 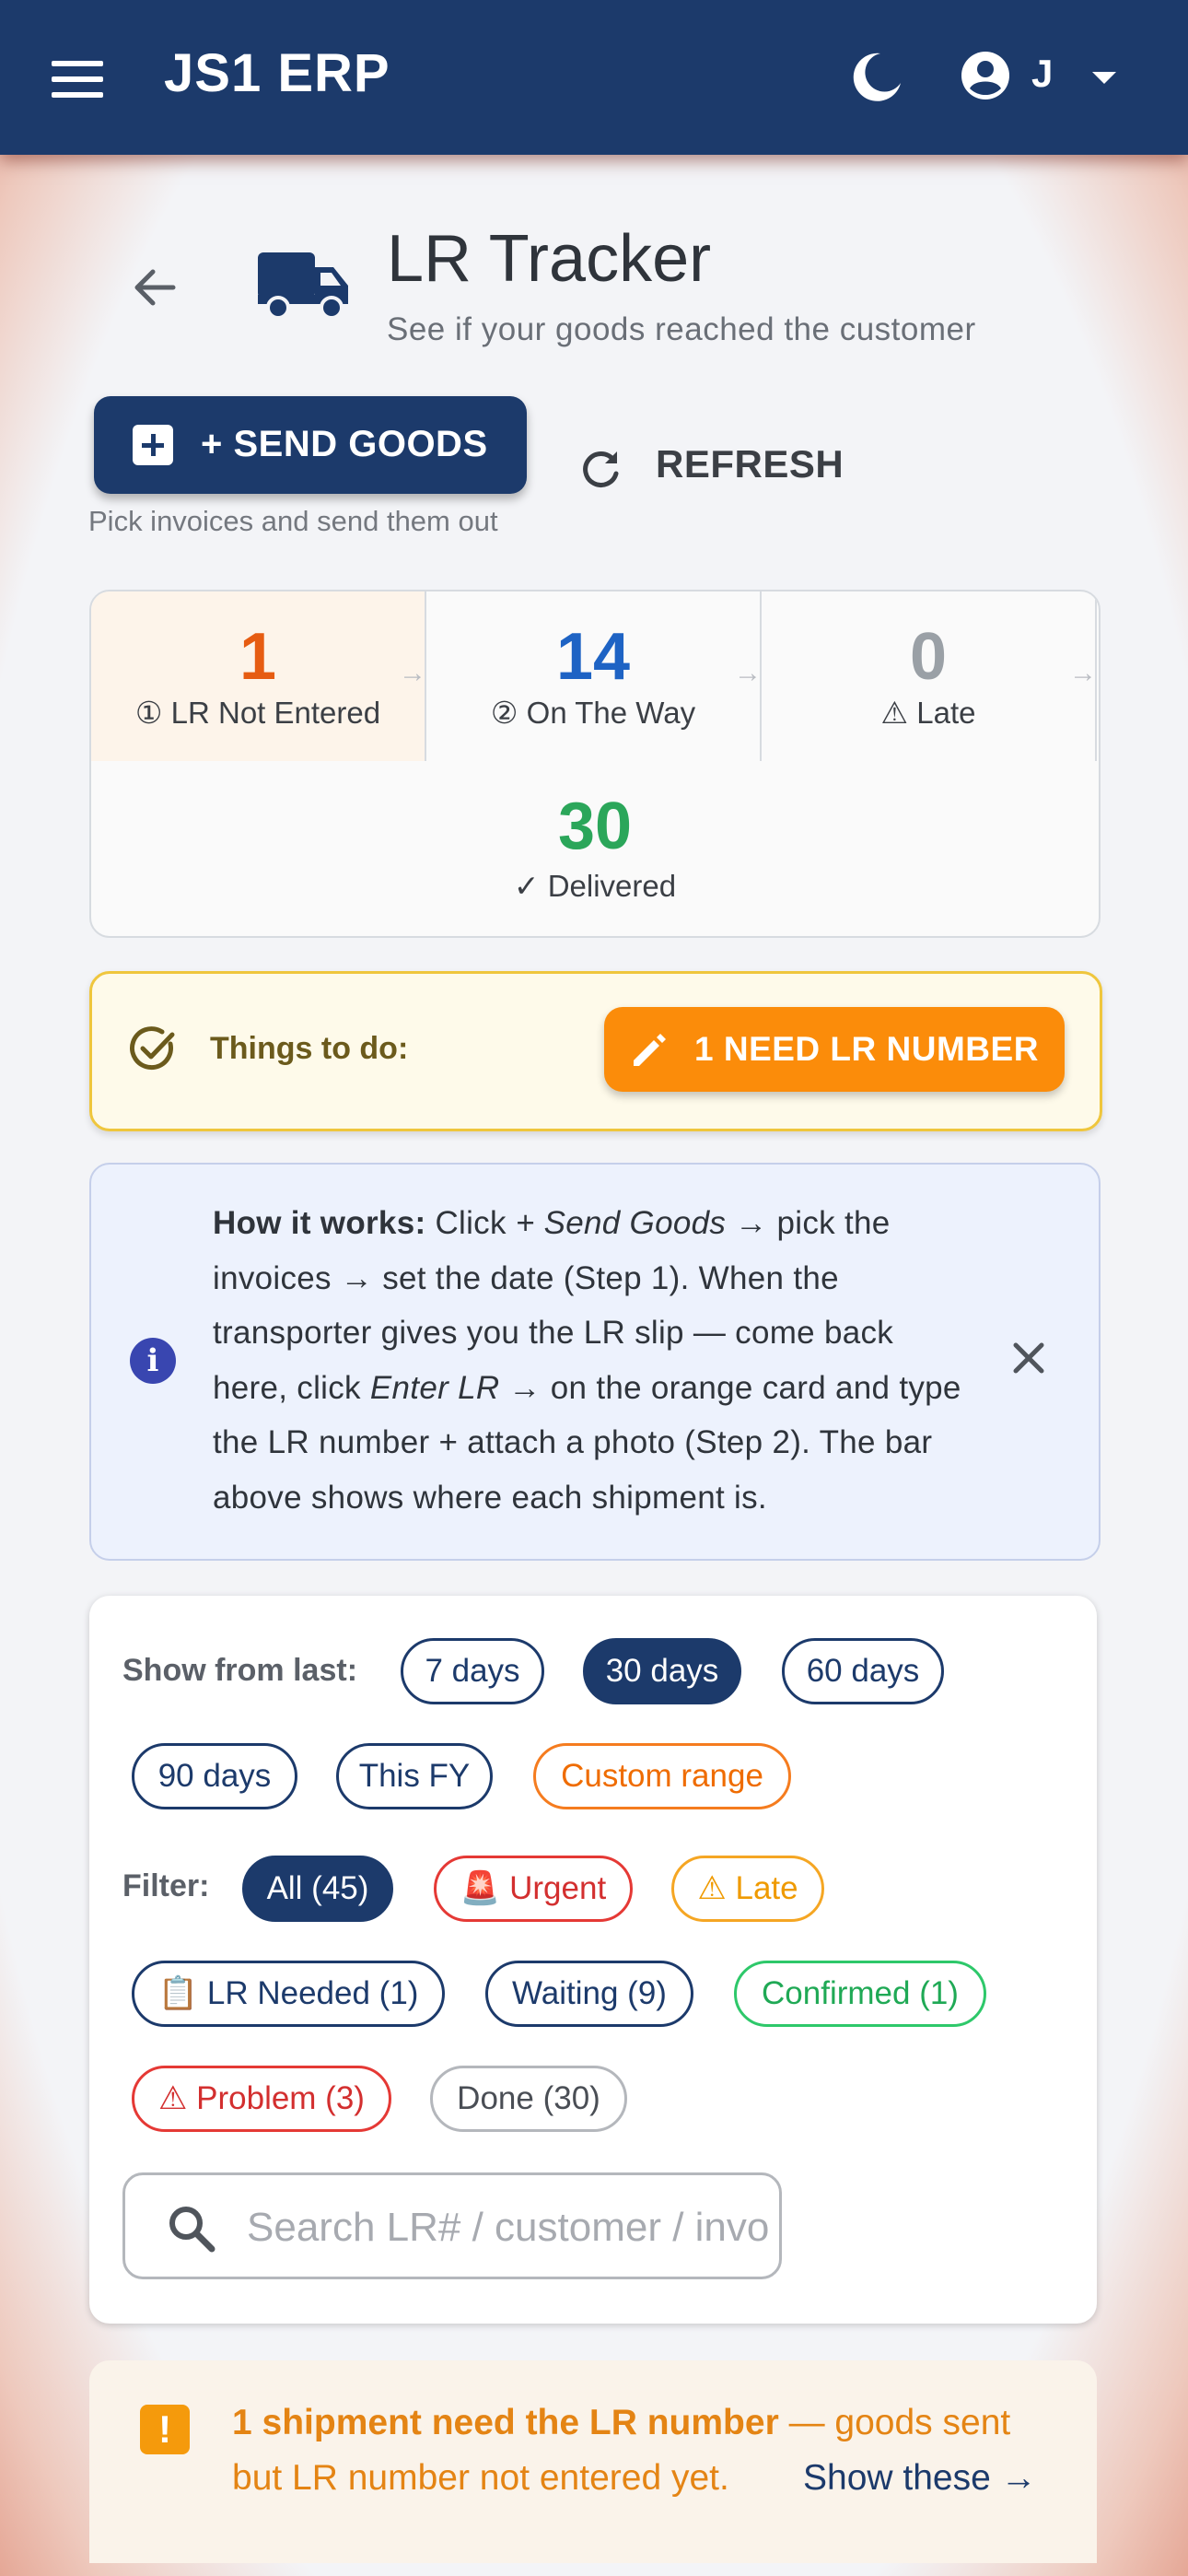 What do you see at coordinates (595, 826) in the screenshot?
I see `stat-count: 30` at bounding box center [595, 826].